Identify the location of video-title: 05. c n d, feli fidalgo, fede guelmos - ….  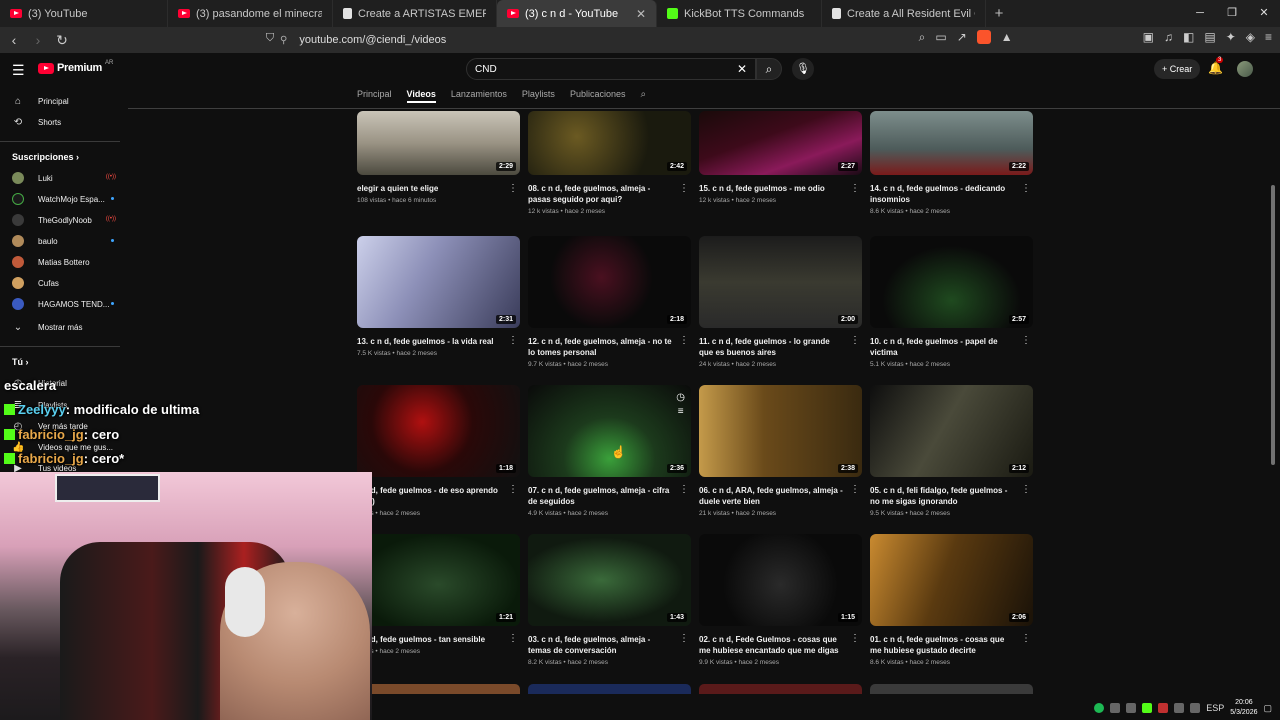
(951, 496).